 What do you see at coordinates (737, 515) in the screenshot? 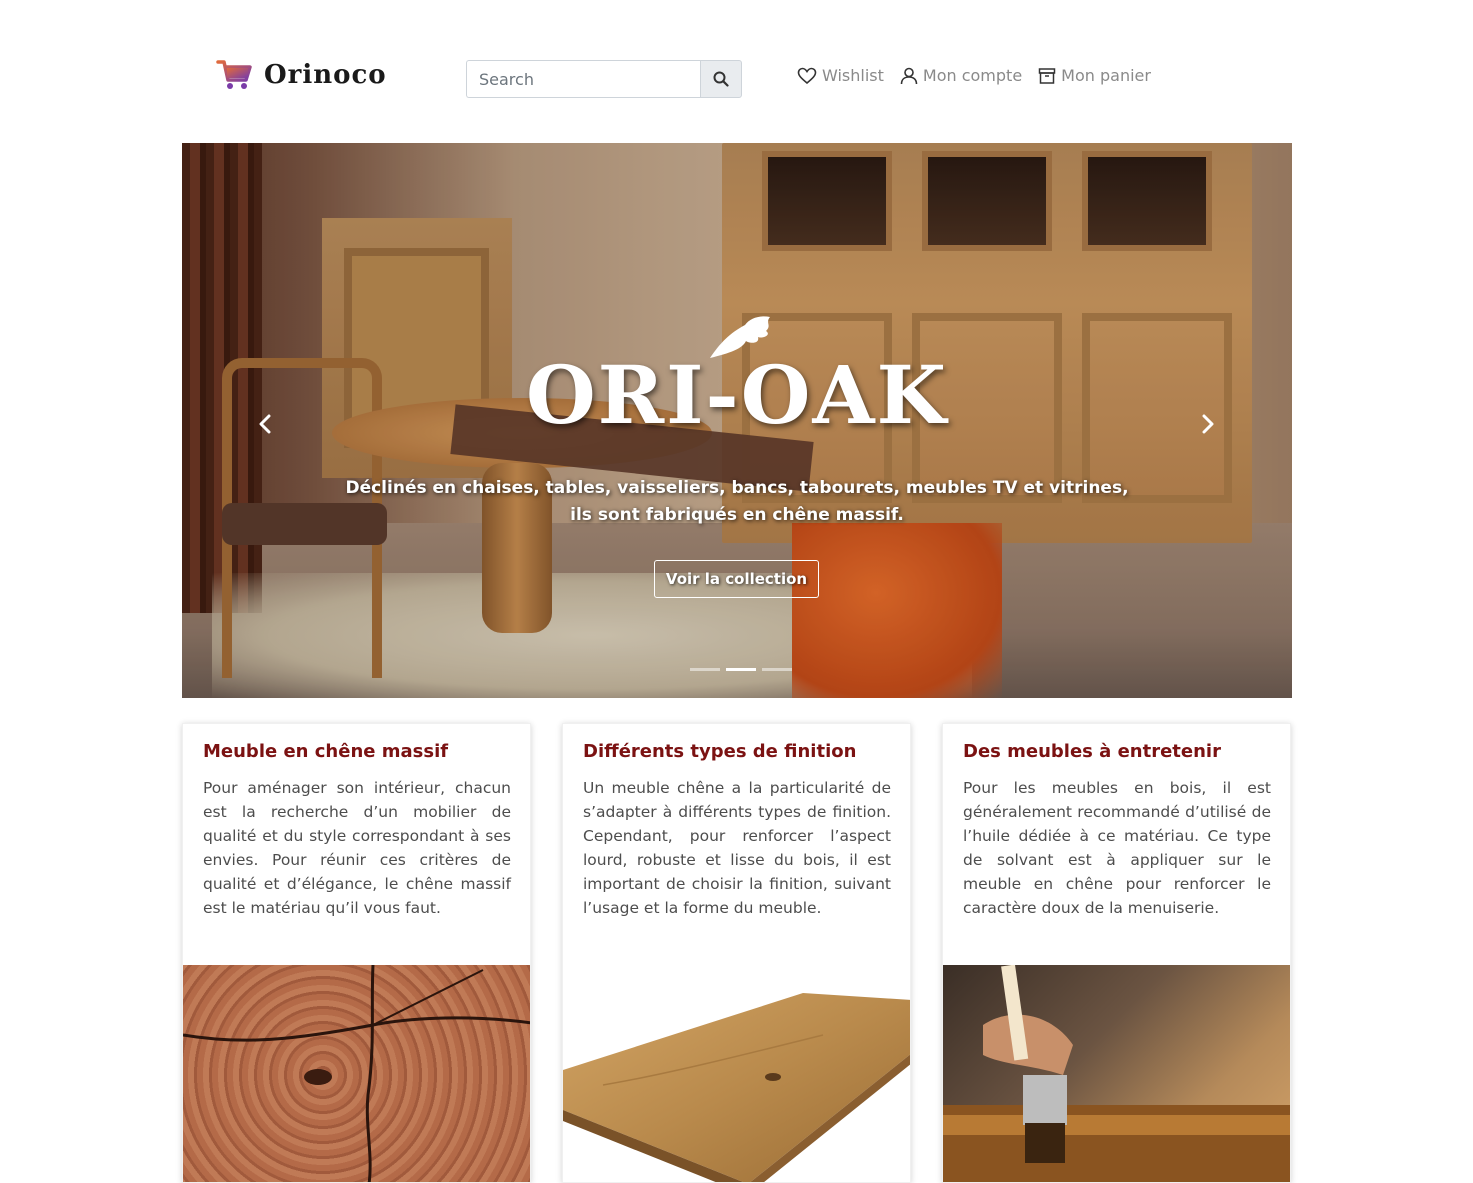
I see `hero-caption-line2: ils sont fabriqués en chêne massif.` at bounding box center [737, 515].